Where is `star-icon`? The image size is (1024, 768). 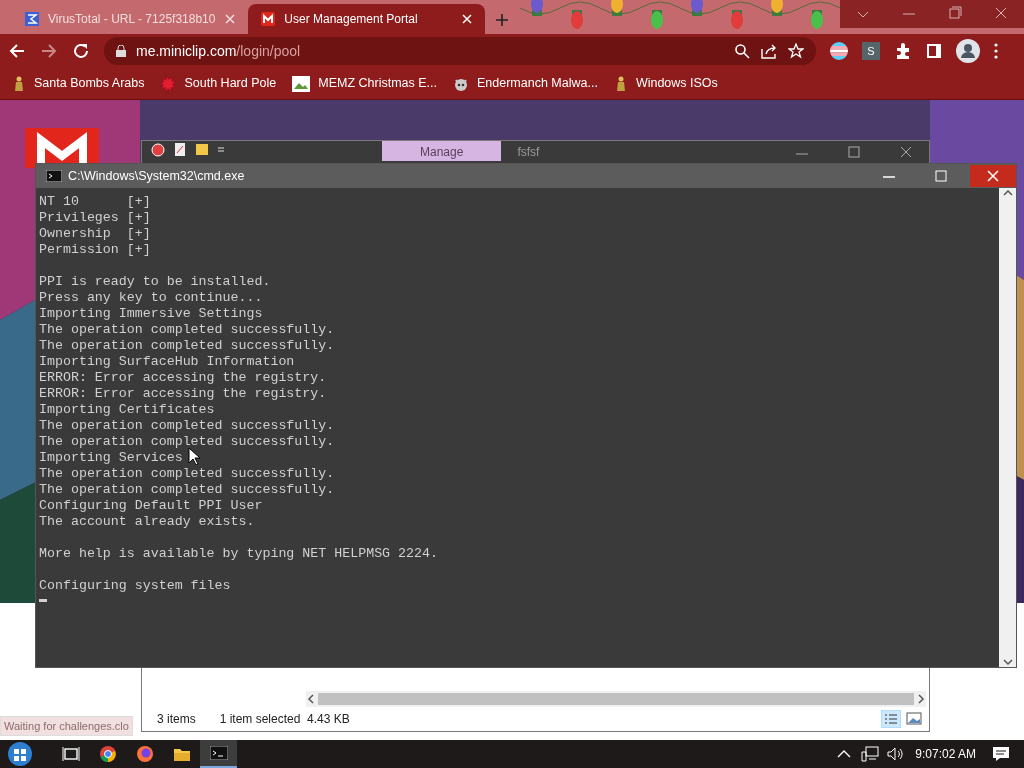
star-icon is located at coordinates (796, 51).